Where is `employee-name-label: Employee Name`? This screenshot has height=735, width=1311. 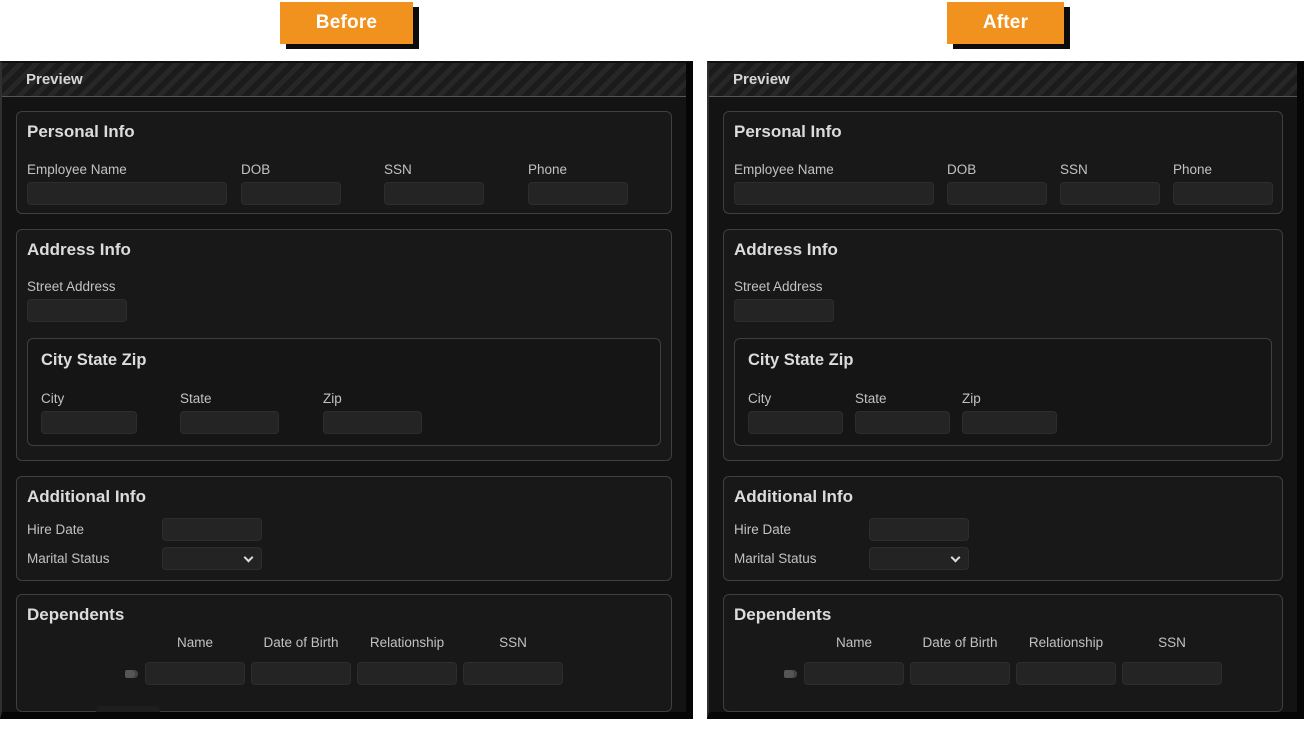 employee-name-label: Employee Name is located at coordinates (784, 169).